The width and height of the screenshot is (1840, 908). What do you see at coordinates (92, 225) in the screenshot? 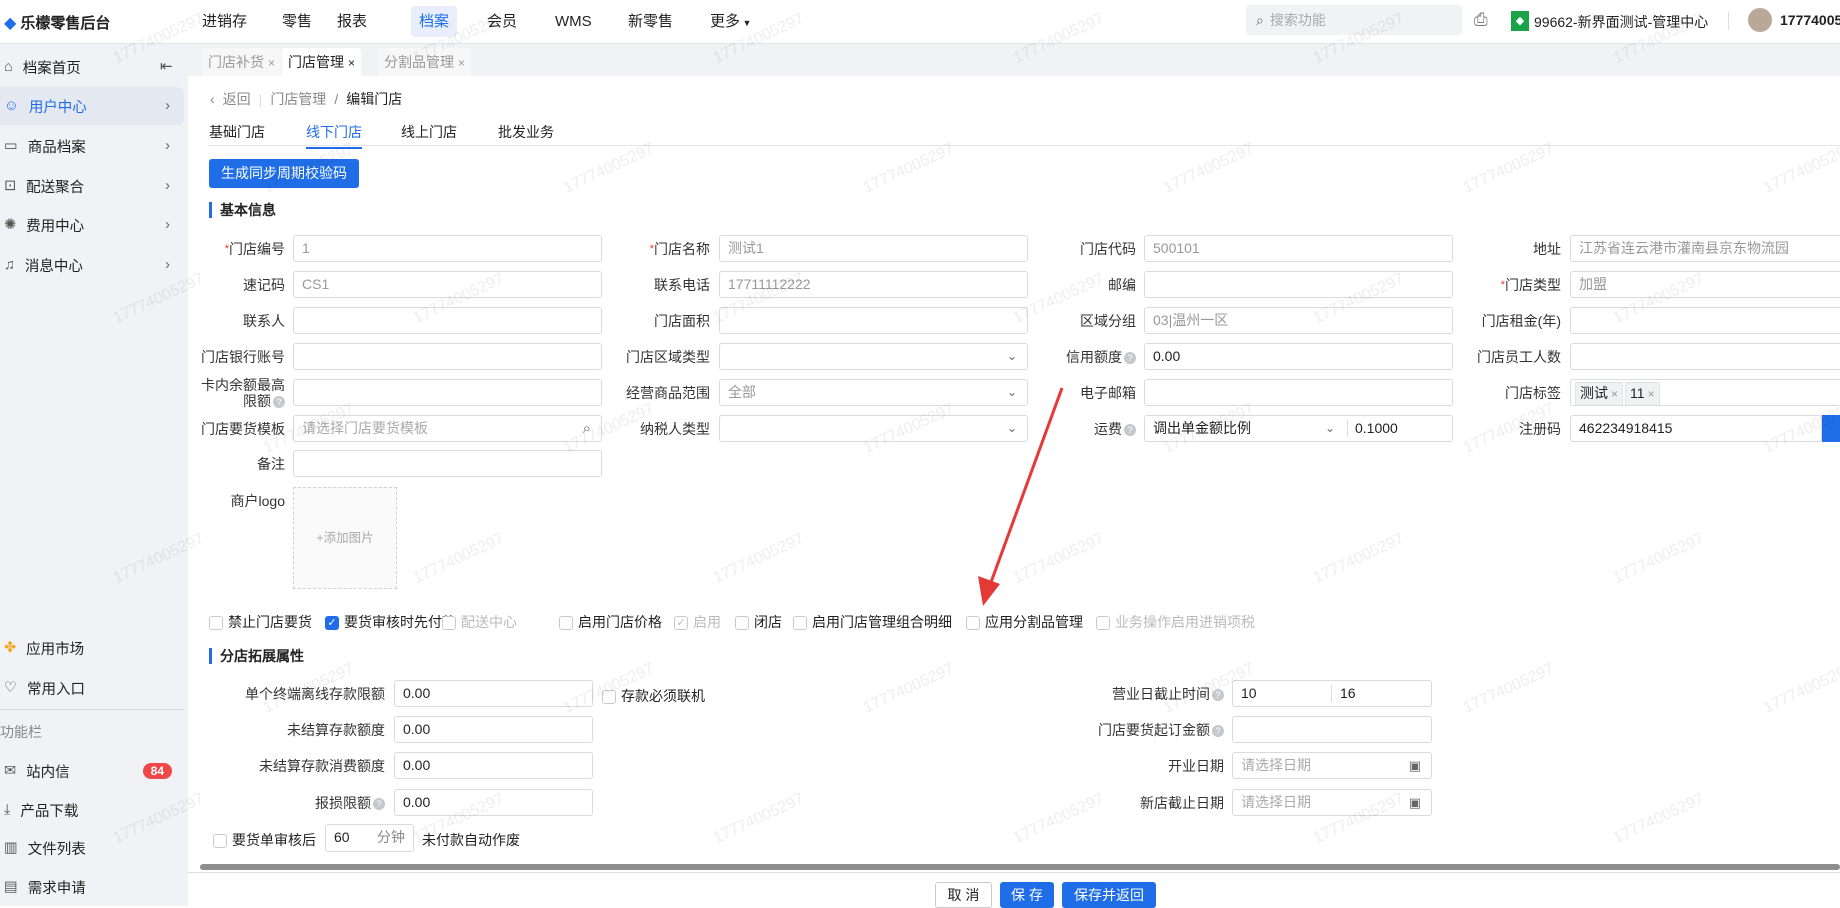
I see `sidebar-item: ✺ 费用中心 ›` at bounding box center [92, 225].